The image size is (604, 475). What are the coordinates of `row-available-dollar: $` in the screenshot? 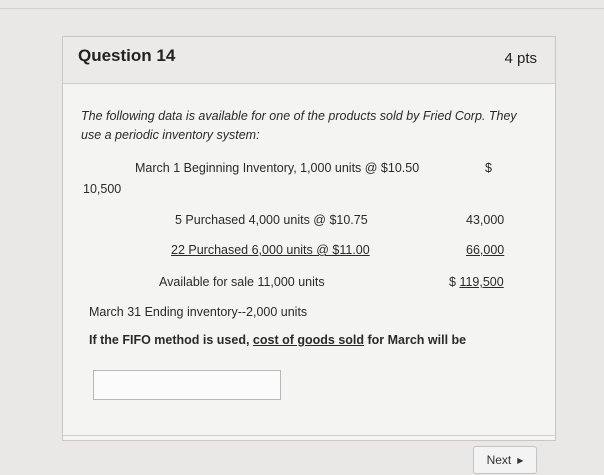 It's located at (454, 282).